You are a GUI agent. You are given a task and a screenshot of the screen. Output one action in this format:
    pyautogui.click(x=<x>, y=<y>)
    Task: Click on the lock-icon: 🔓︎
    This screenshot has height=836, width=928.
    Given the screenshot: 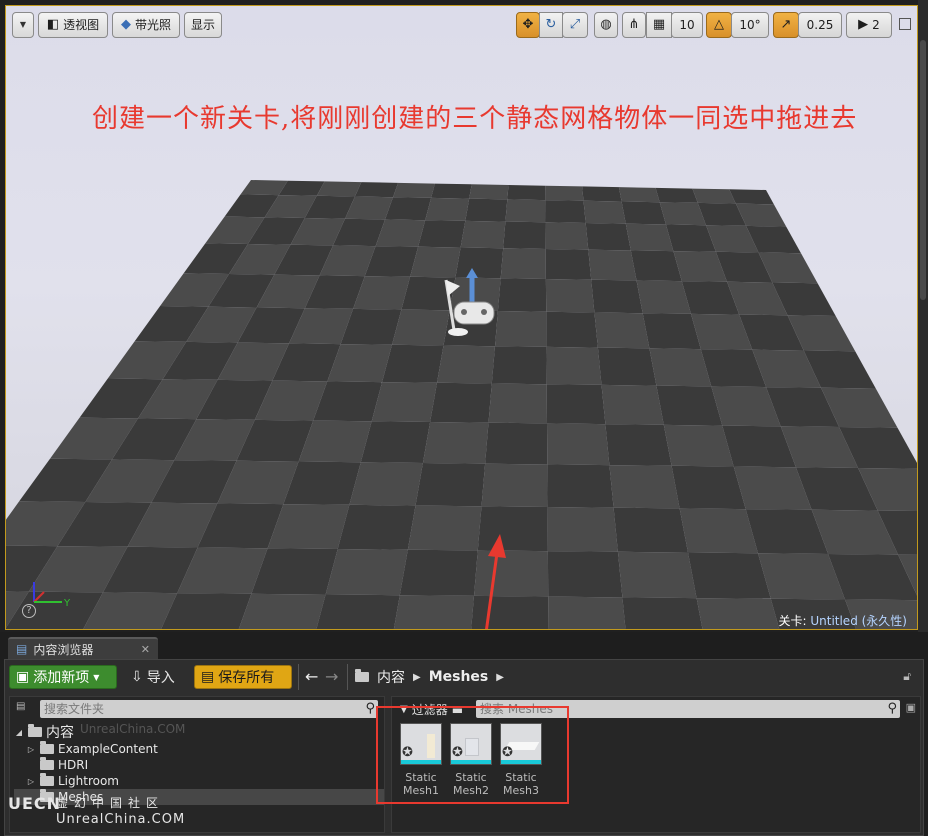 What is the action you would take?
    pyautogui.click(x=907, y=676)
    